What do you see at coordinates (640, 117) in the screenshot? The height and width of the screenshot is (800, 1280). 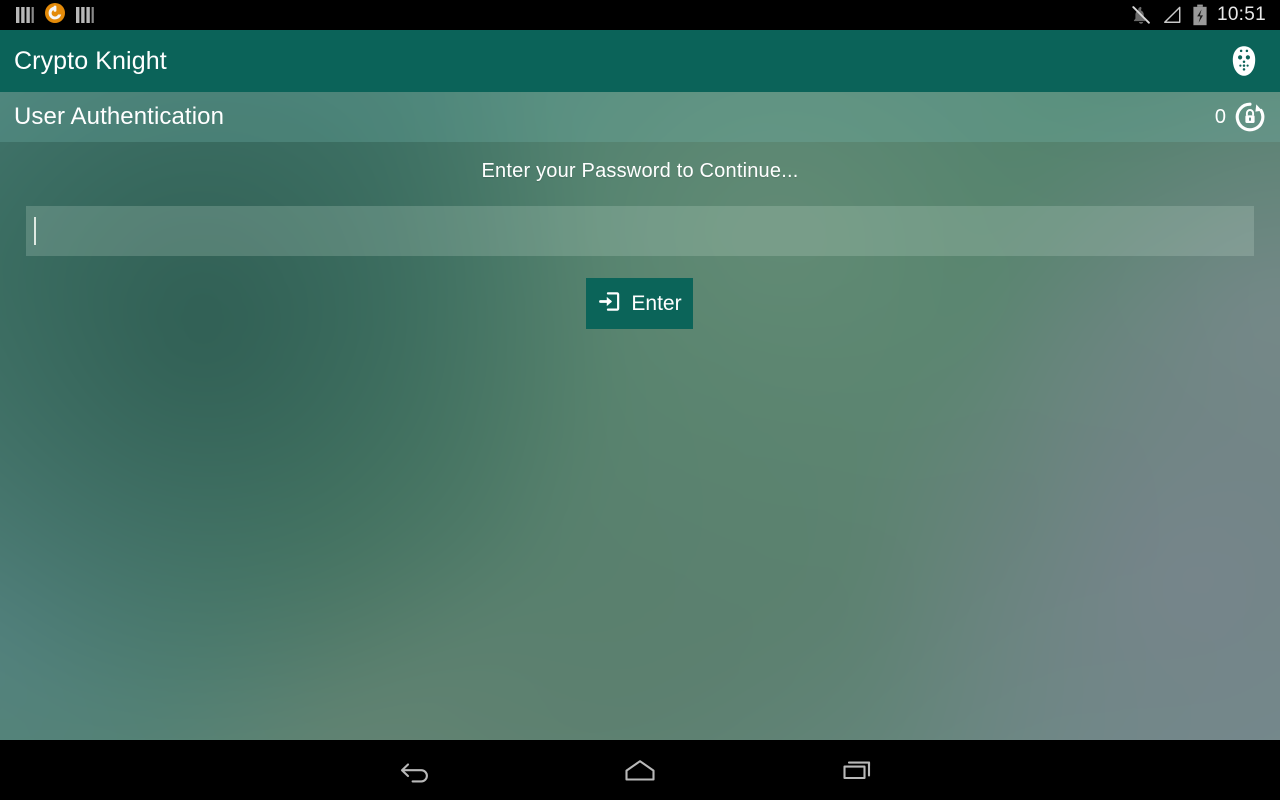 I see `context-bar: User Authentication 0` at bounding box center [640, 117].